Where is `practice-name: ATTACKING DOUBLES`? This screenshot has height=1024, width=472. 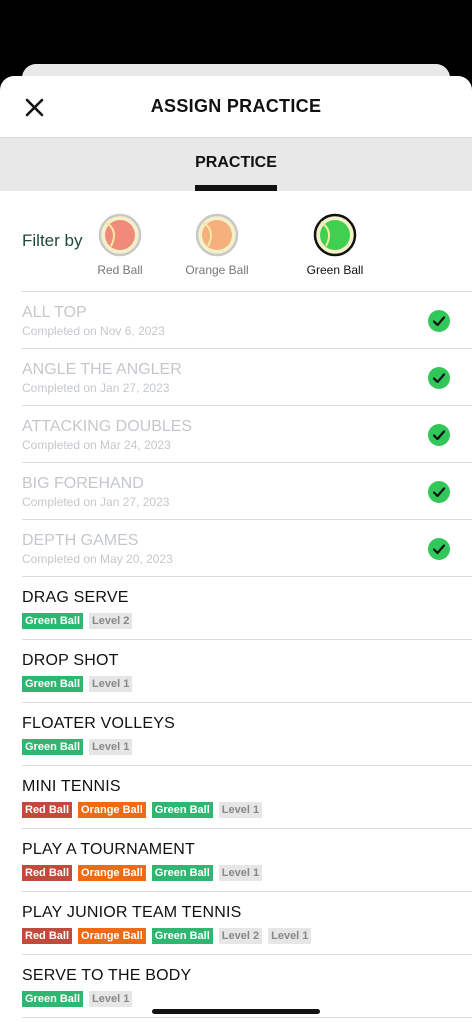
practice-name: ATTACKING DOUBLES is located at coordinates (107, 426).